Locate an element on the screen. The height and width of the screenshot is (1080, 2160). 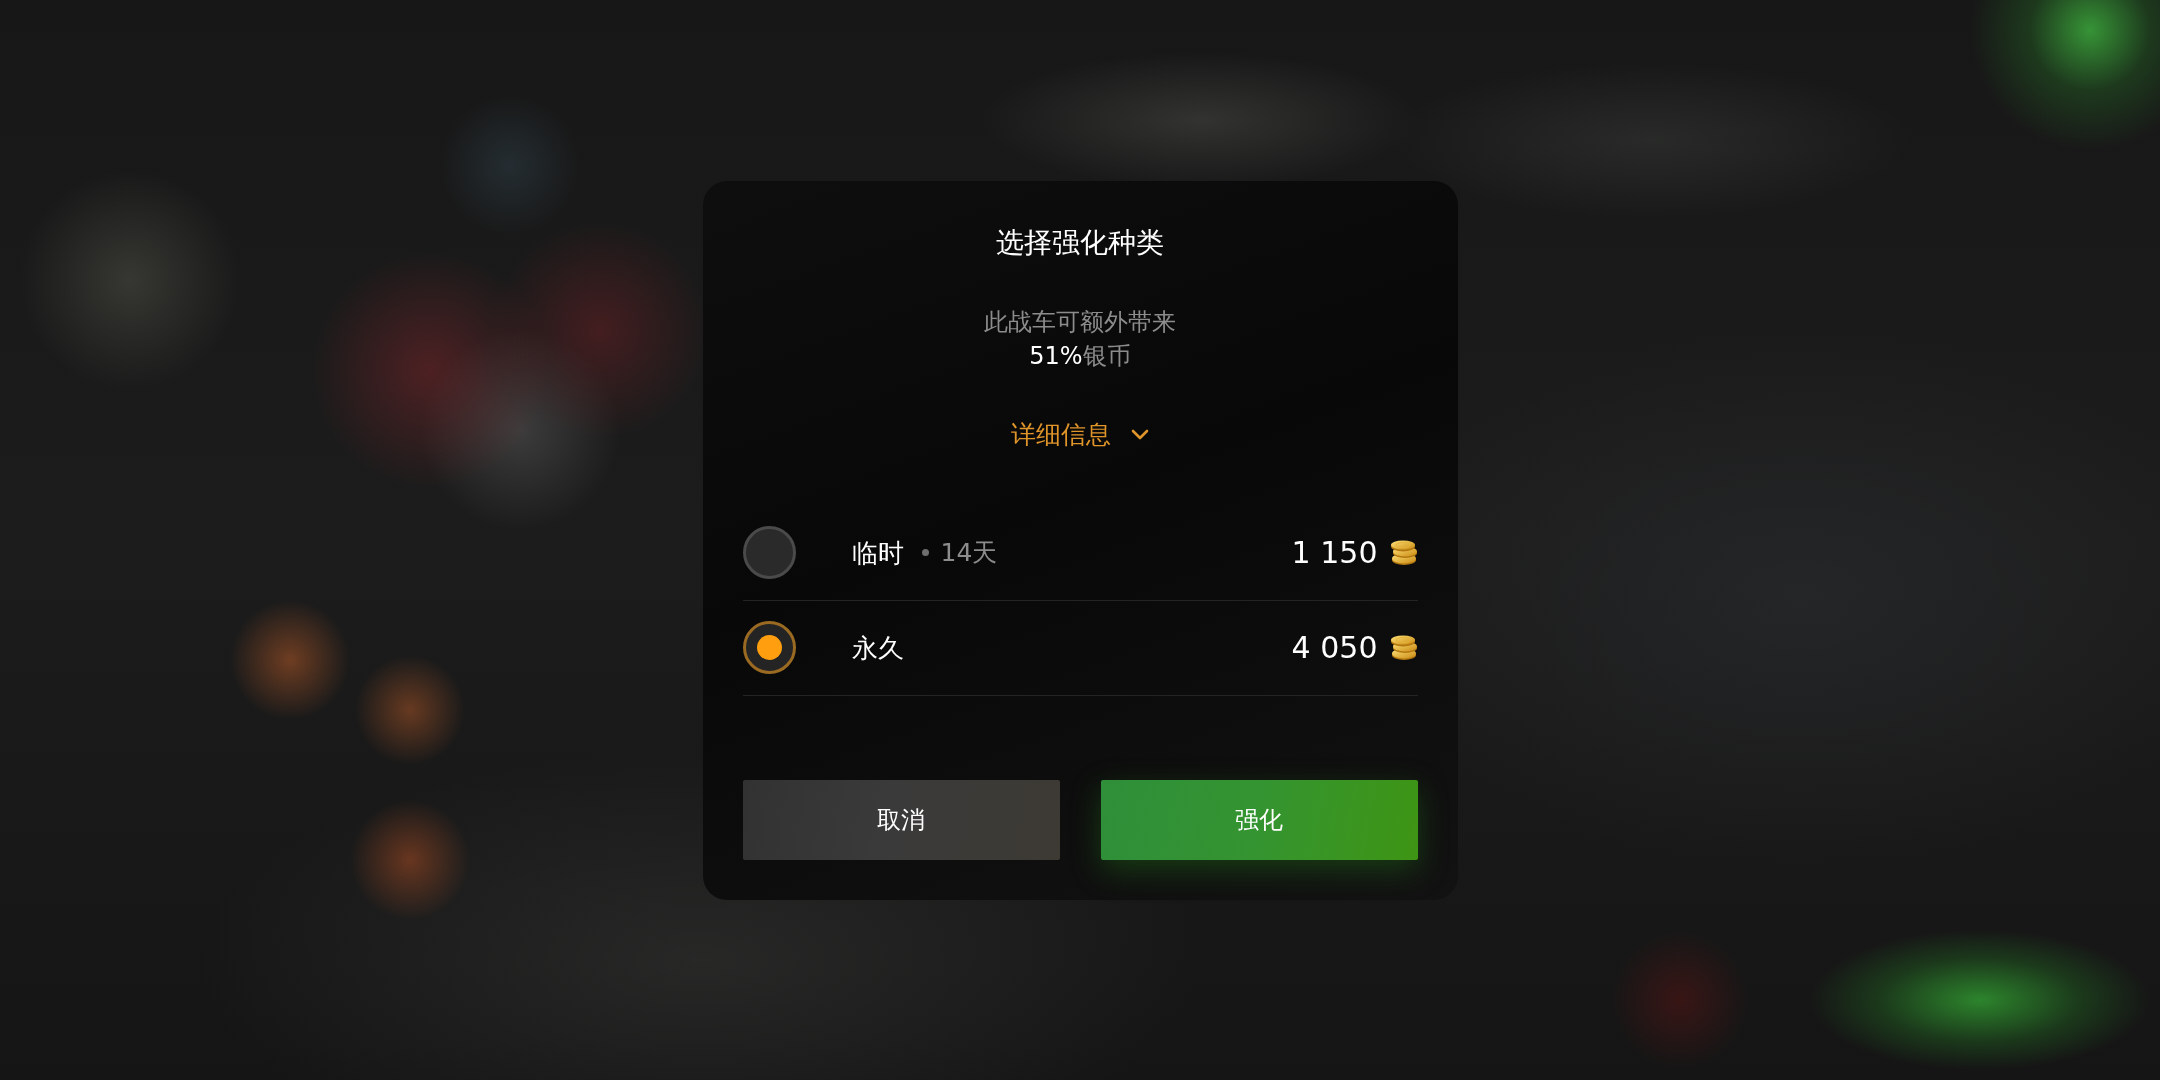
price-text: 4 050 is located at coordinates (1334, 647).